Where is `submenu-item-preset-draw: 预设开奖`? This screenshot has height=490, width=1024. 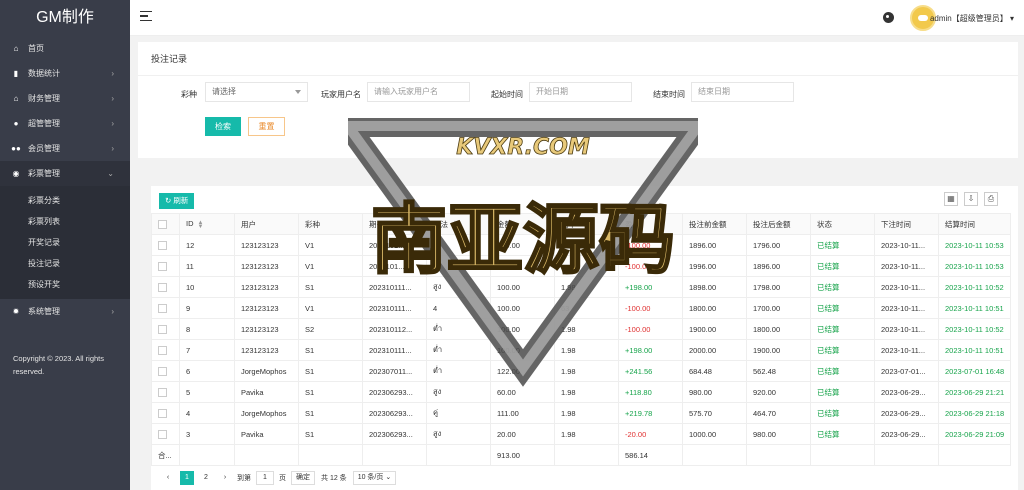
submenu-item-preset-draw: 预设开奖 is located at coordinates (65, 284).